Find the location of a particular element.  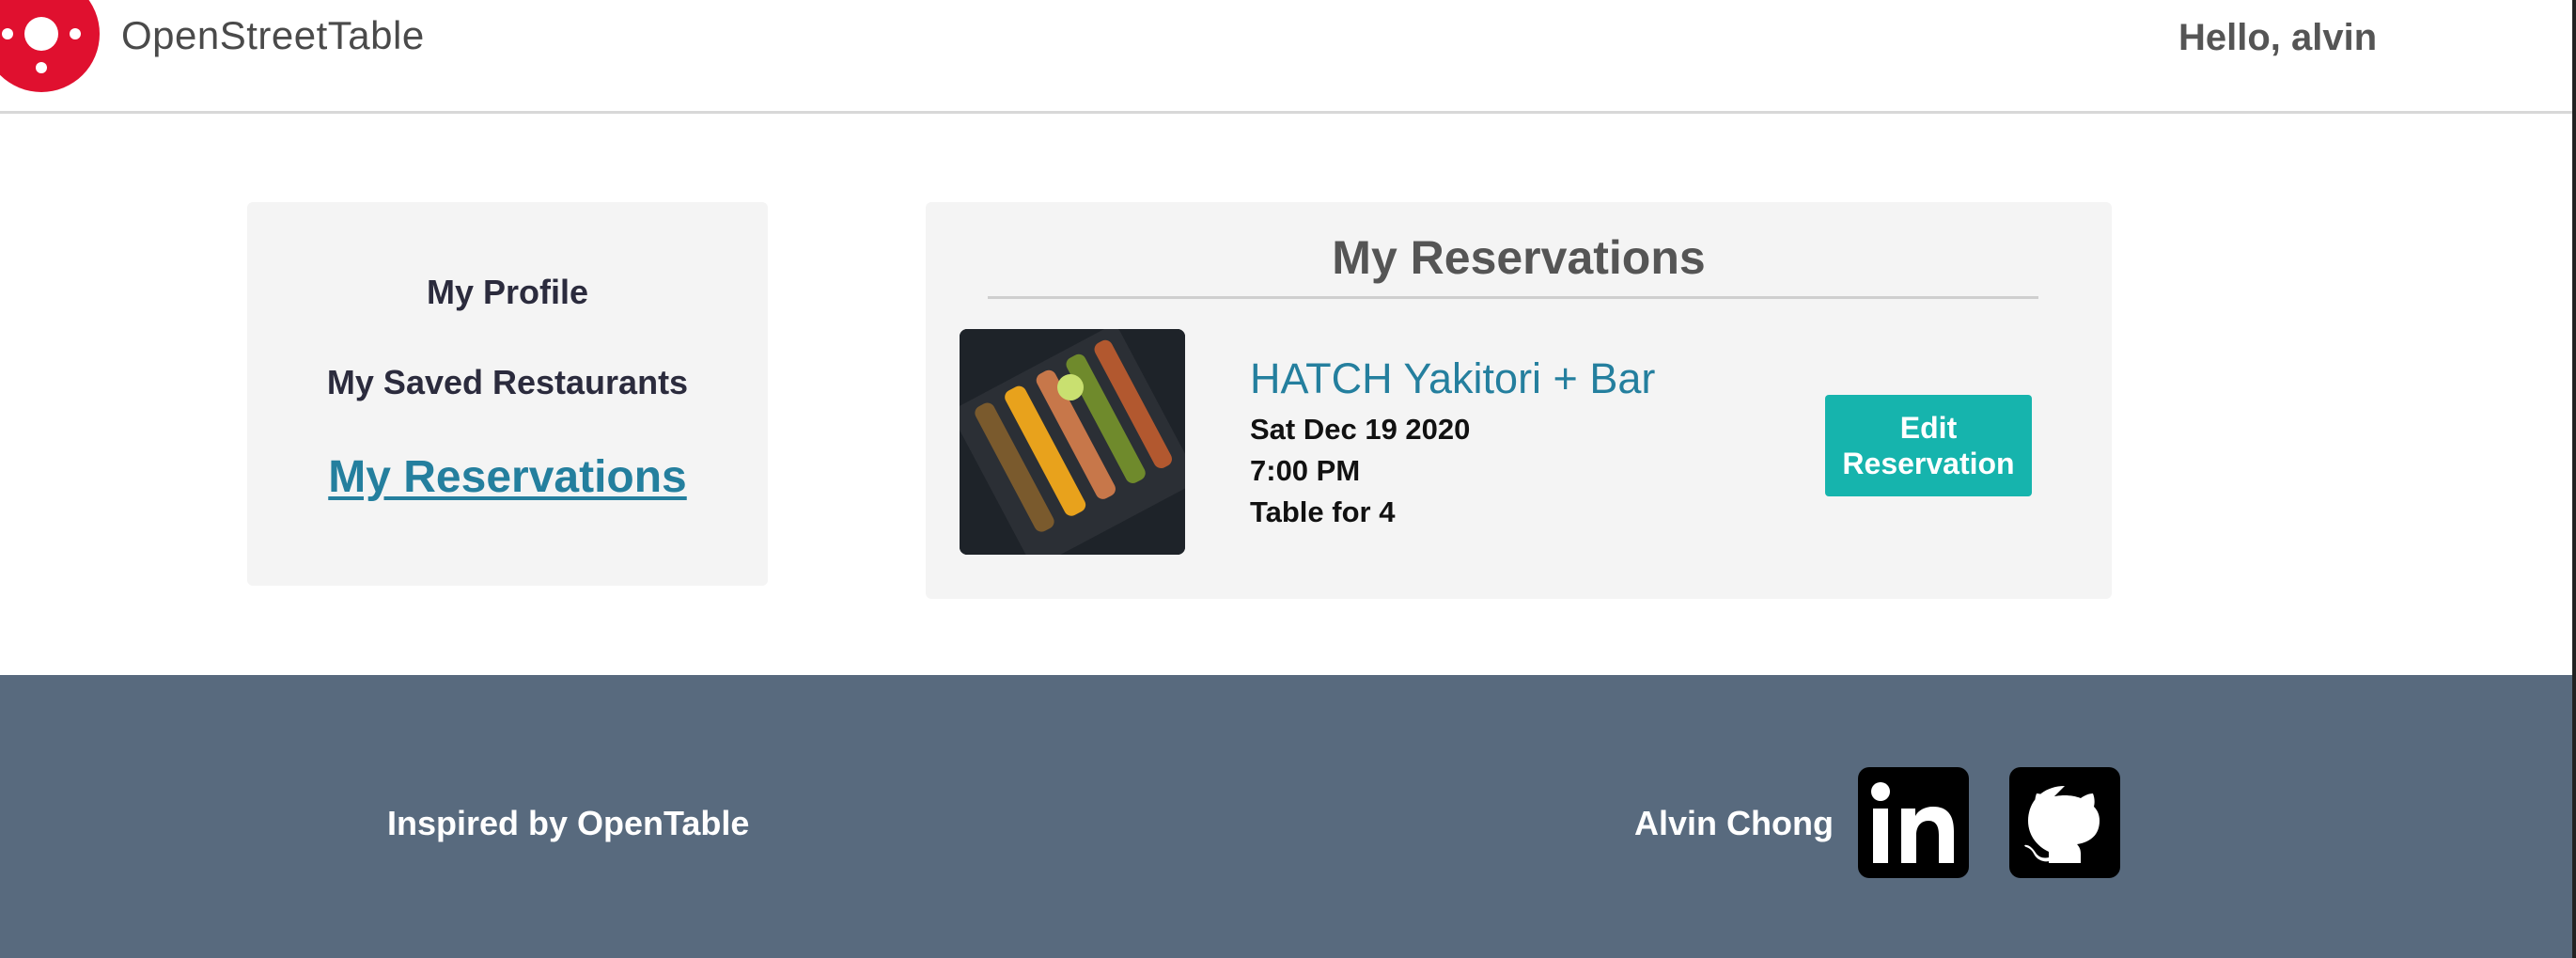

sidebar-item-my-reservations: My Reservations is located at coordinates (508, 477).